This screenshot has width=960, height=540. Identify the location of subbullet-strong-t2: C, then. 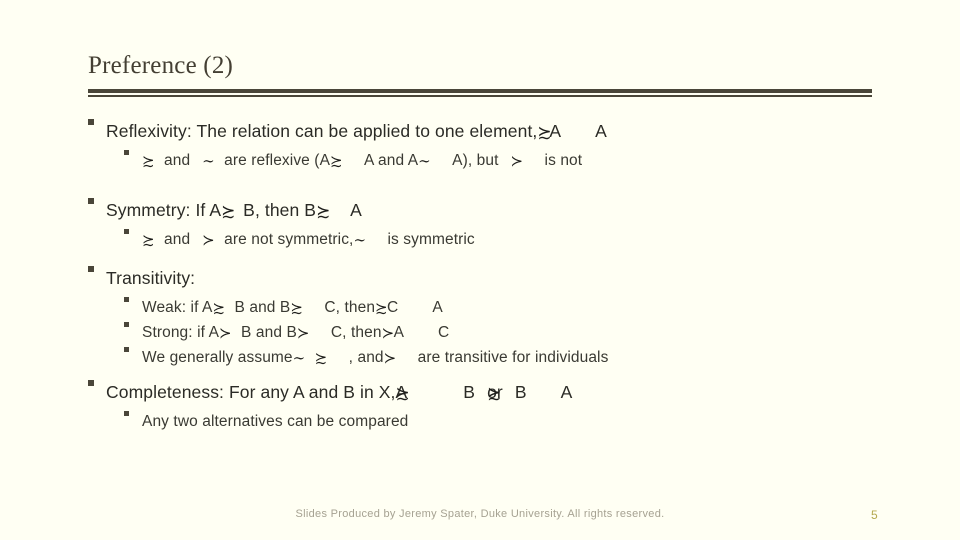
(356, 332).